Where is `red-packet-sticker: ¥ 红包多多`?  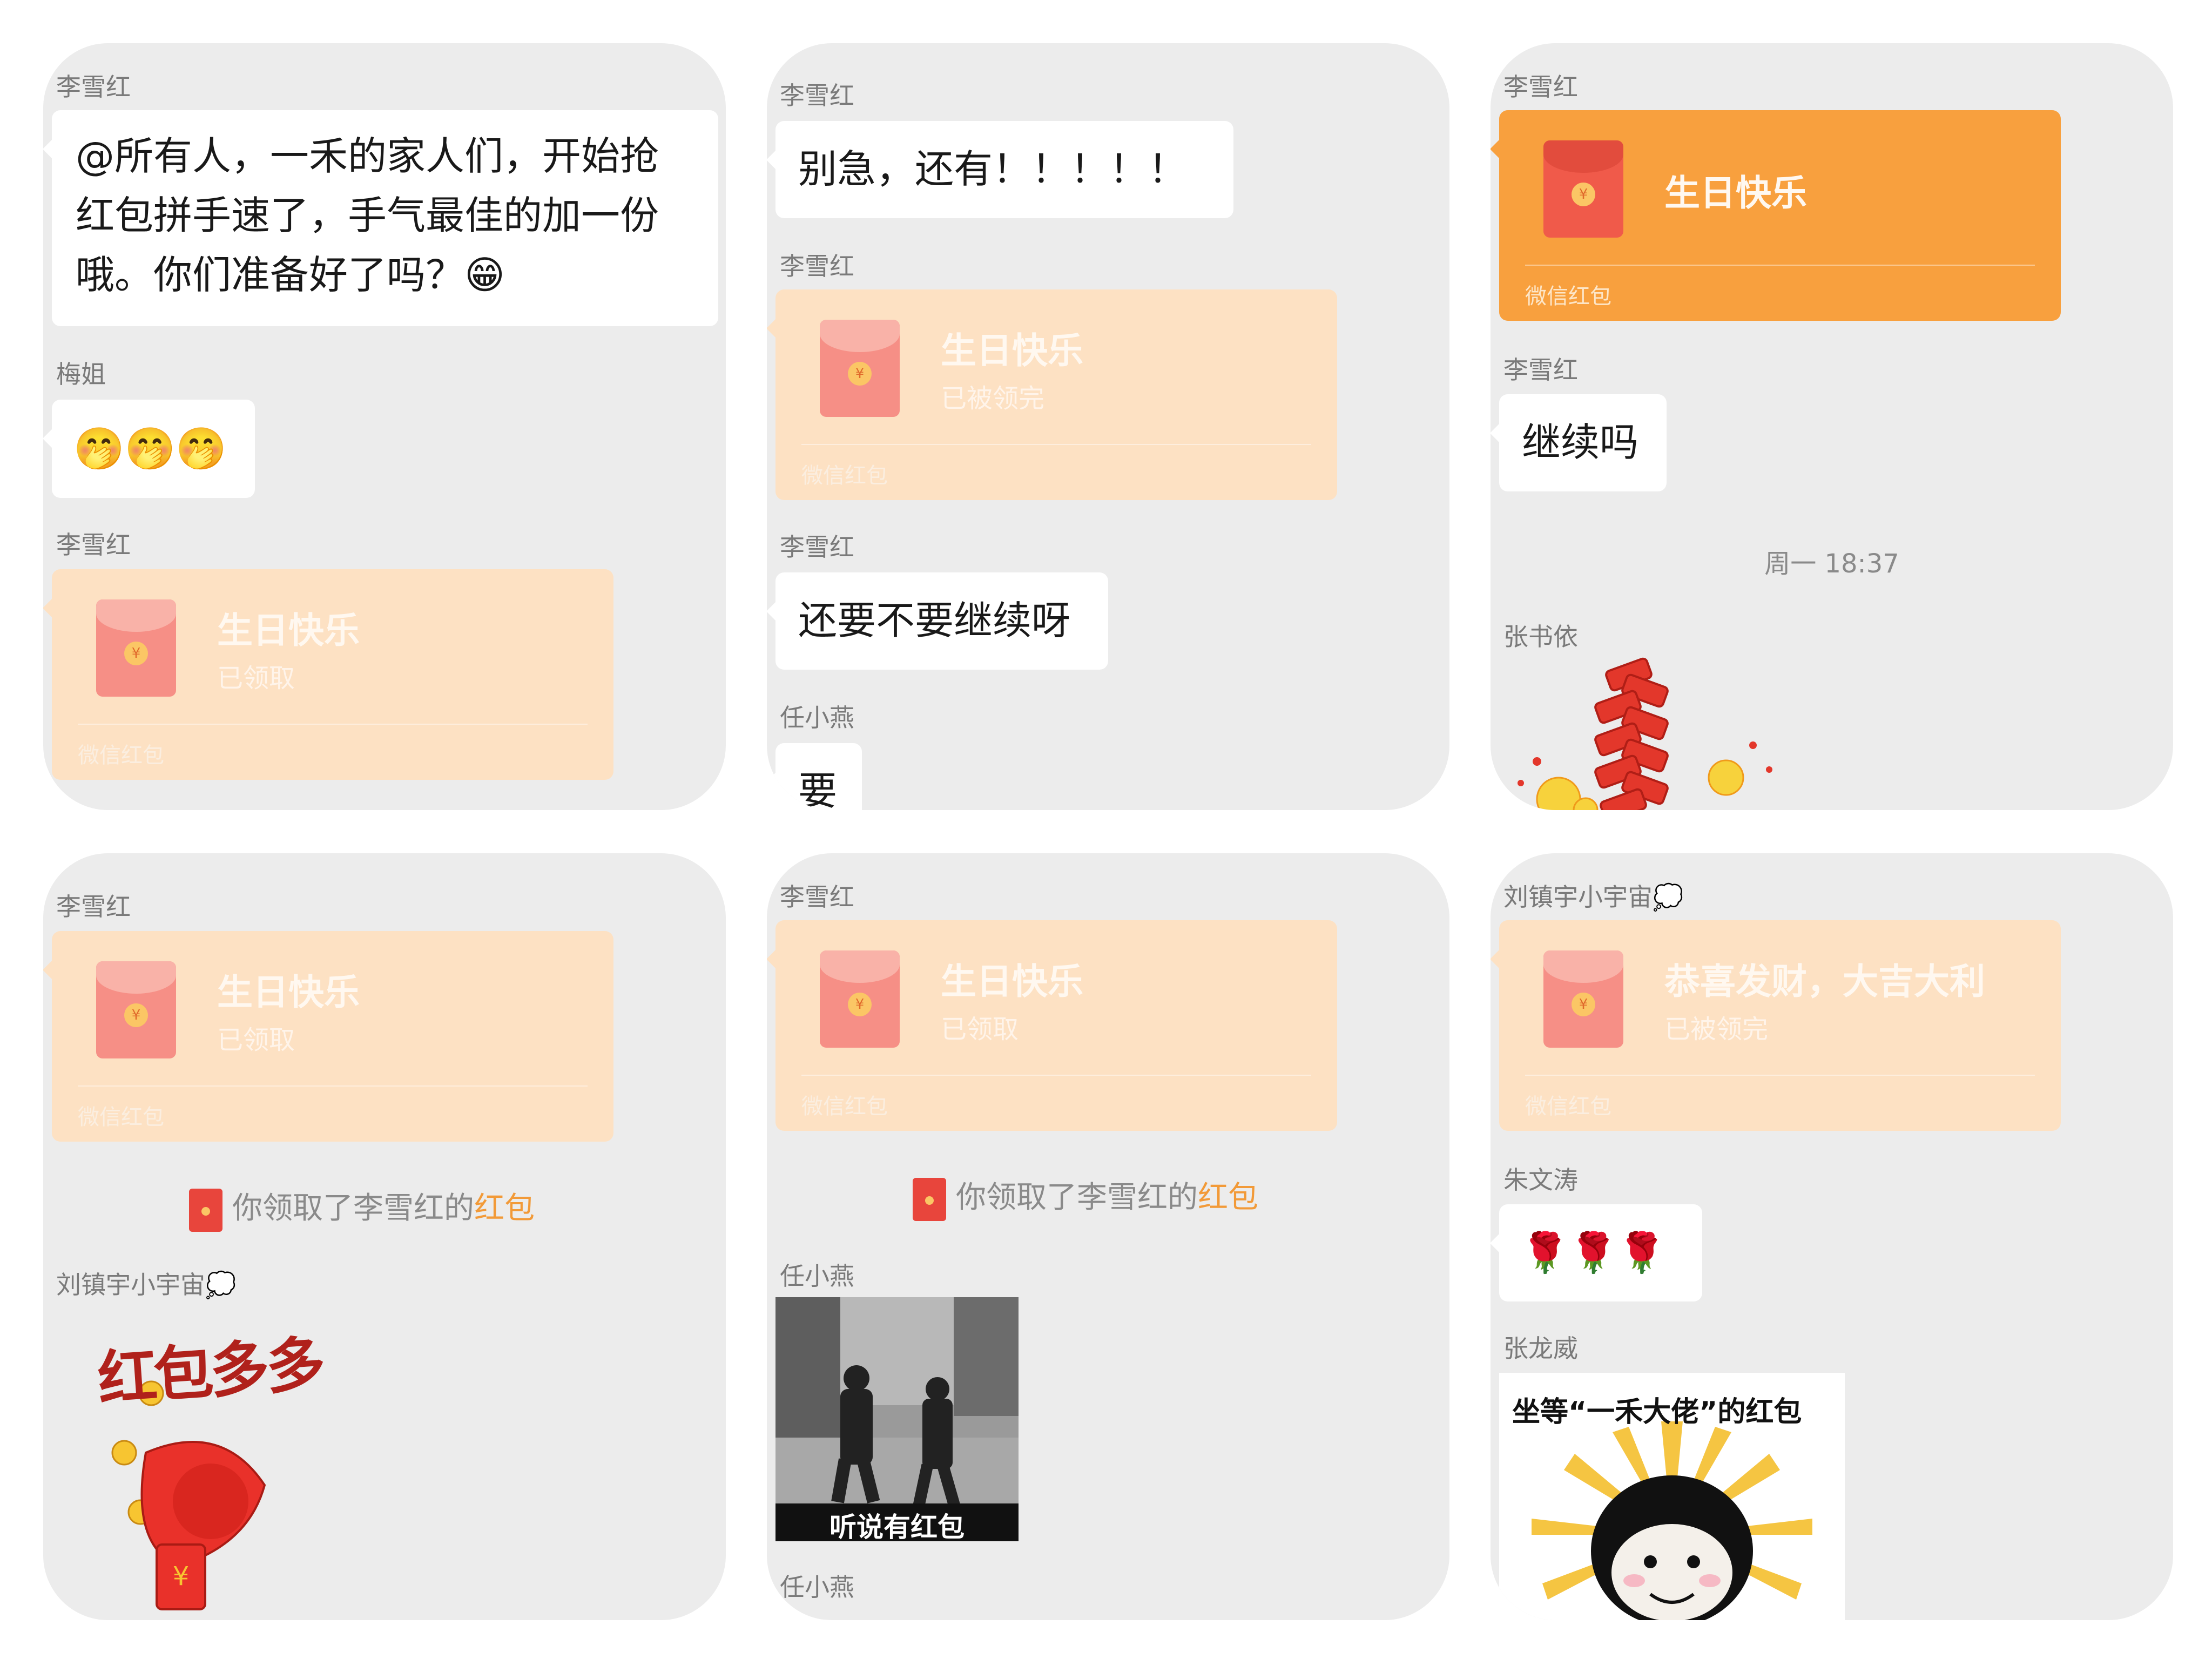
red-packet-sticker: ¥ 红包多多 is located at coordinates (205, 1463).